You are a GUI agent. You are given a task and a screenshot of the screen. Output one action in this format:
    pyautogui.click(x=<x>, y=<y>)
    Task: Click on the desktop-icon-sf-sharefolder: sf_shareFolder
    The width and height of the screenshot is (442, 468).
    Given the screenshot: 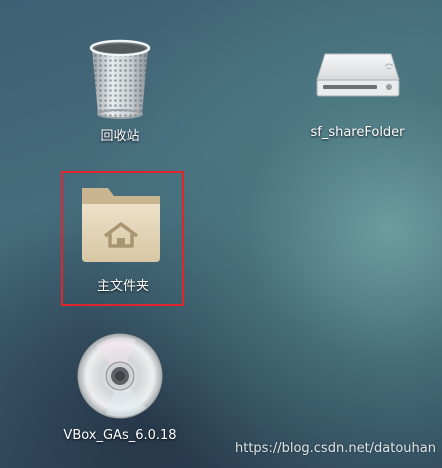 What is the action you would take?
    pyautogui.click(x=357, y=90)
    